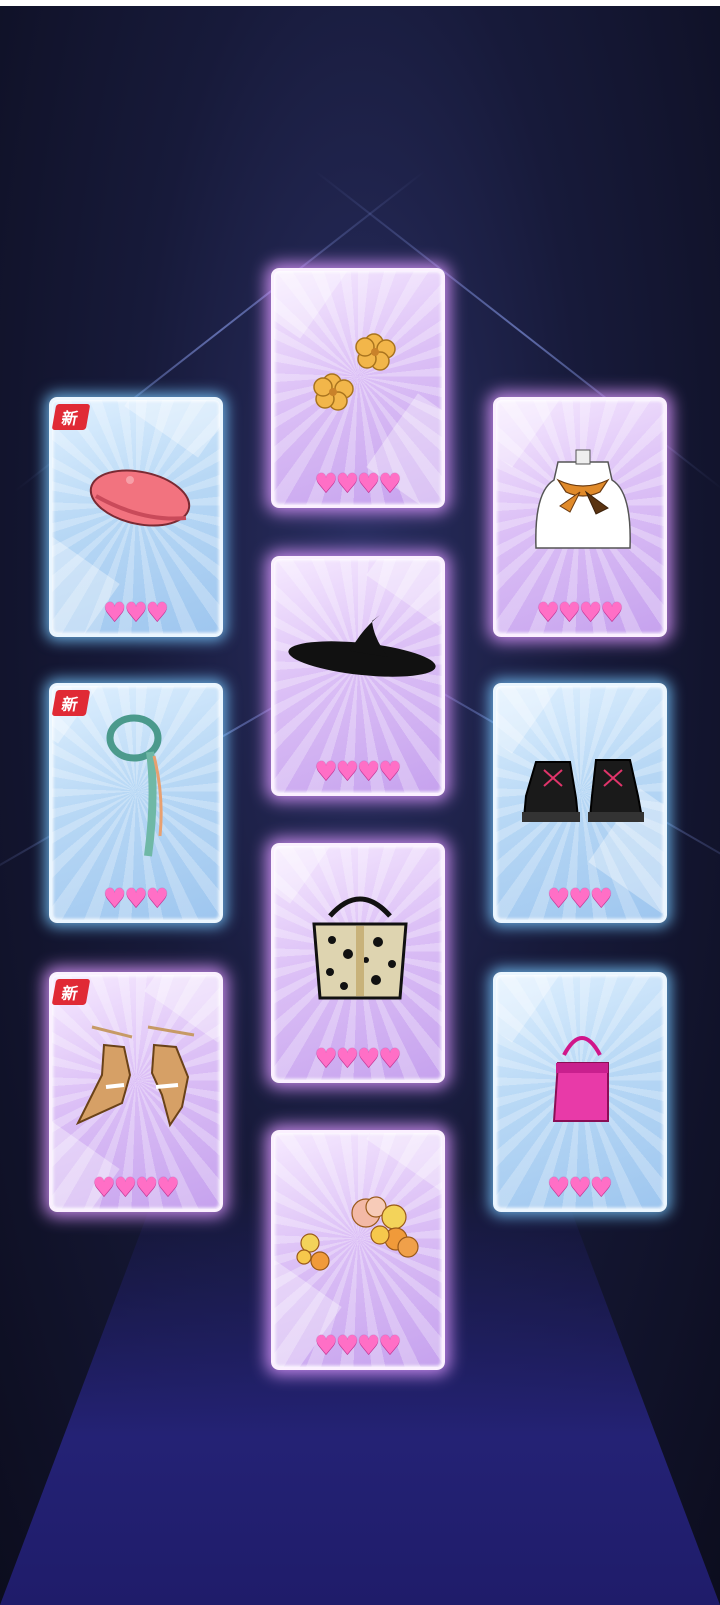 The width and height of the screenshot is (720, 1605). Describe the element at coordinates (136, 1092) in the screenshot. I see `card-lace-up-heels: 新 ♥♥♥♥` at that location.